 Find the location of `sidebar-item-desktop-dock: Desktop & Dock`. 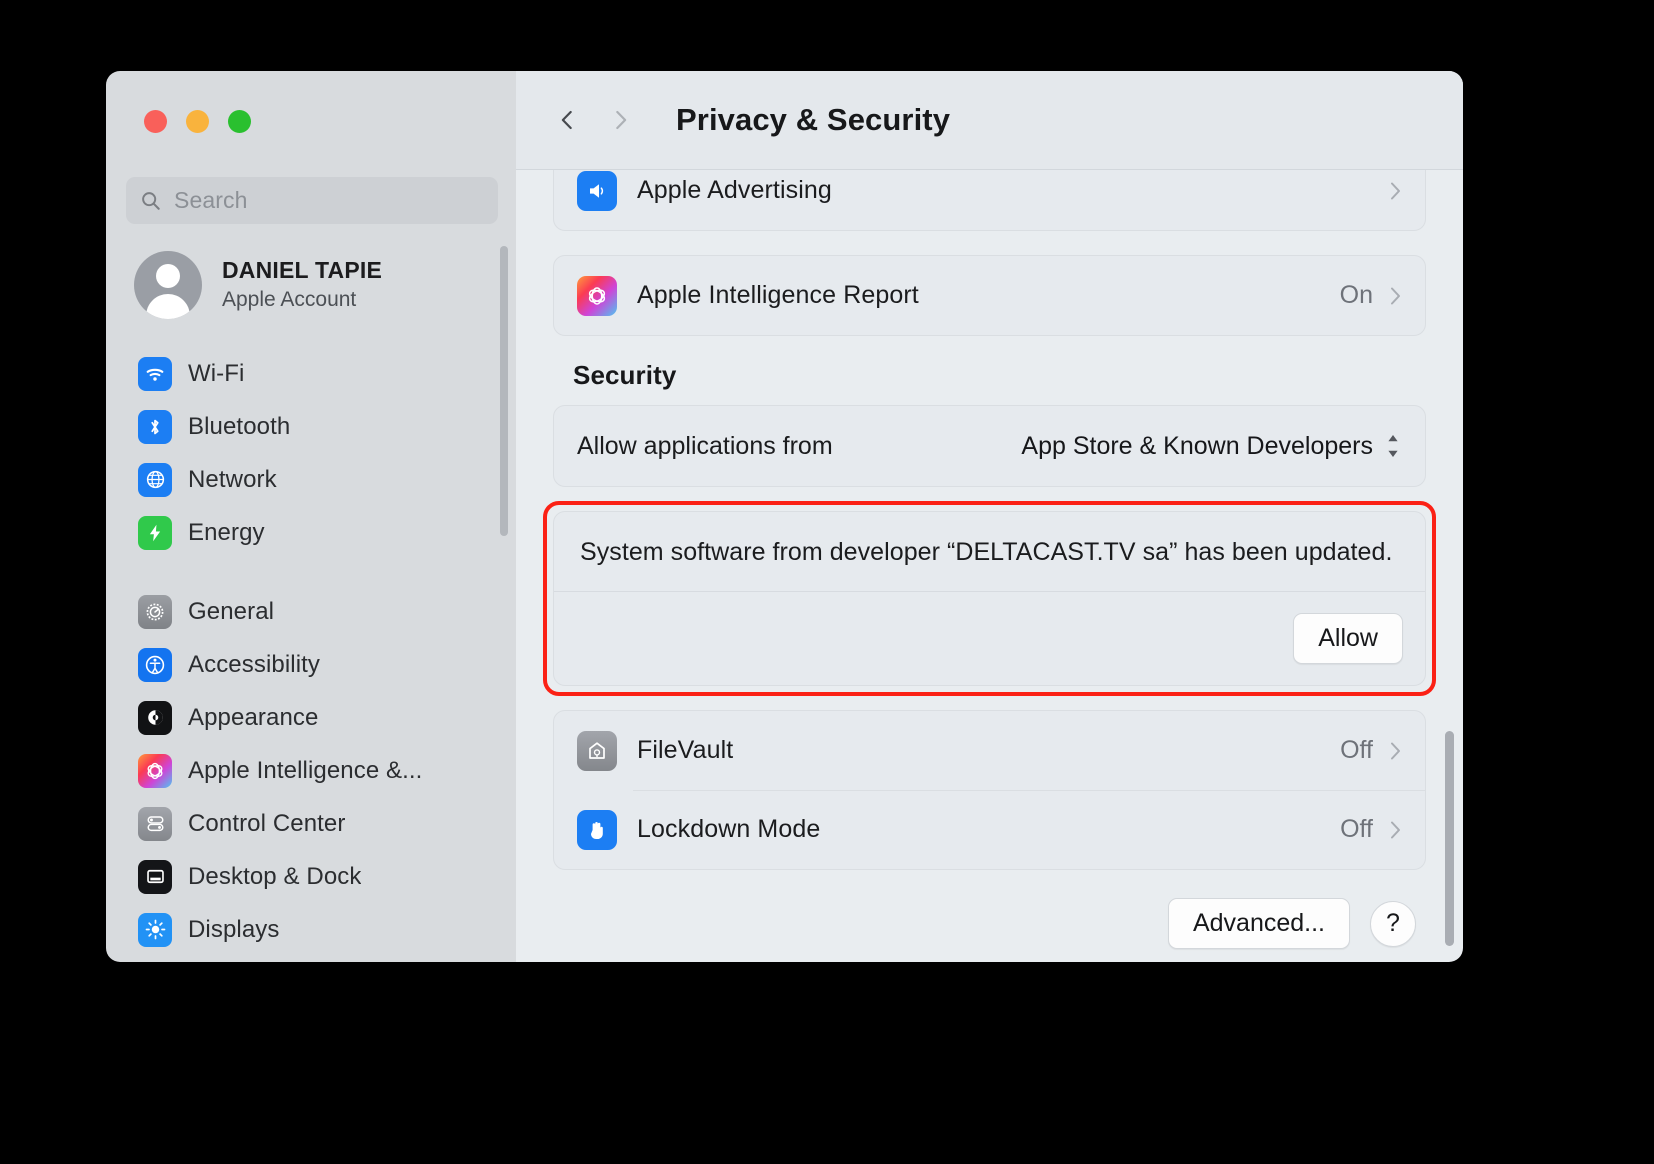

sidebar-item-desktop-dock: Desktop & Dock is located at coordinates (318, 876).